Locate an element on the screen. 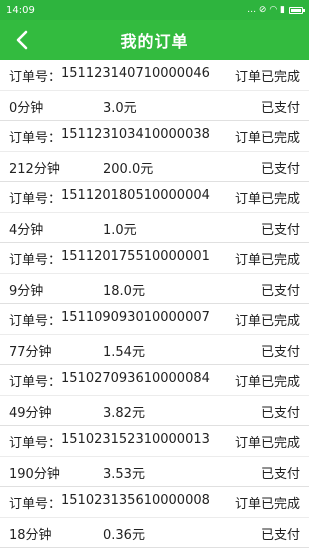 The image size is (320, 550). order-header-row: 订单号： 151023135610000008 订单已完成 is located at coordinates (154, 502).